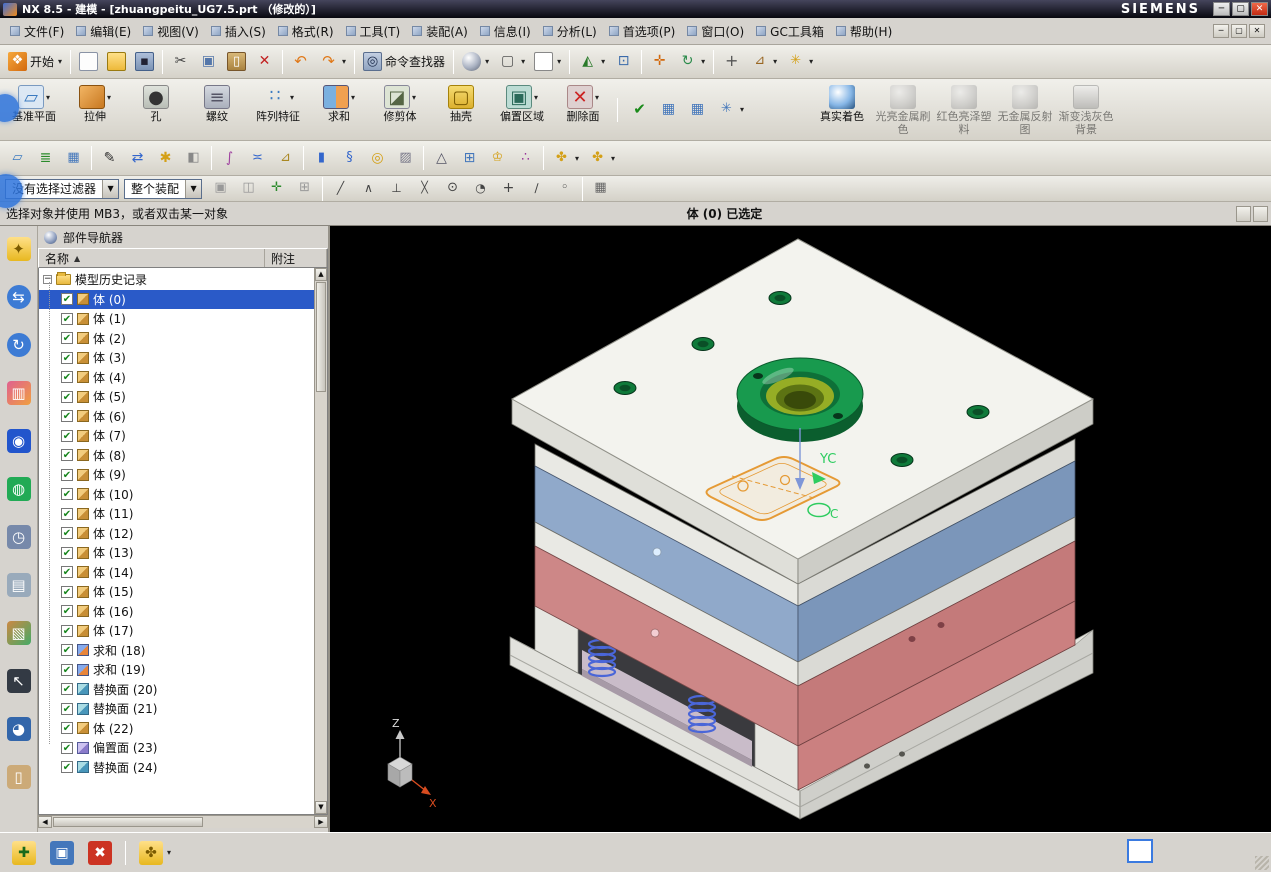 This screenshot has width=1271, height=872. I want to click on snap-point-on-face-button: ◦, so click(564, 188).